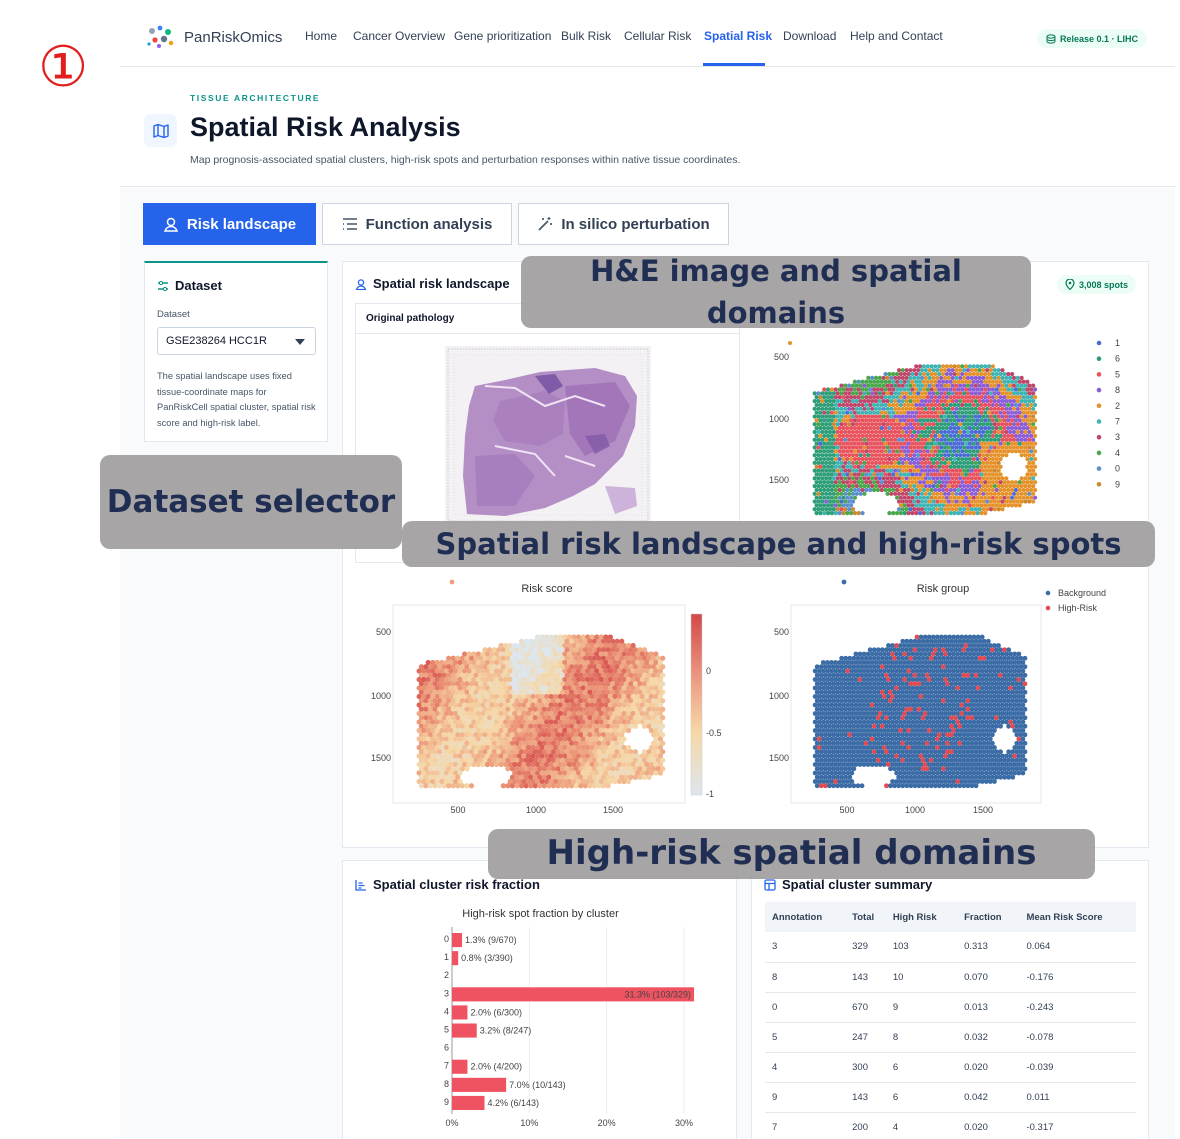 The image size is (1180, 1139). What do you see at coordinates (865, 917) in the screenshot?
I see `column-header: Total` at bounding box center [865, 917].